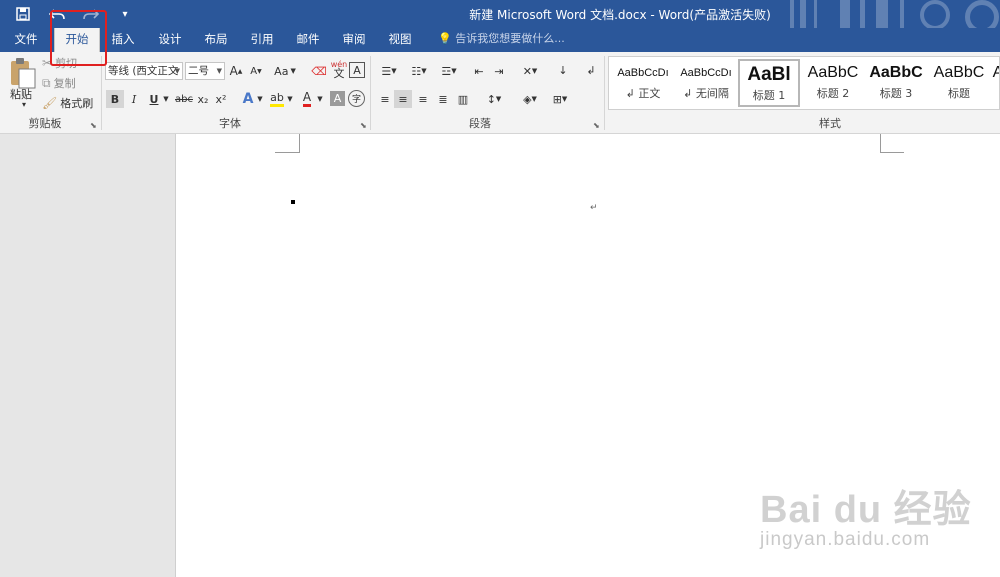 The height and width of the screenshot is (577, 1000). Describe the element at coordinates (77, 40) in the screenshot. I see `tab-home: 开始` at that location.